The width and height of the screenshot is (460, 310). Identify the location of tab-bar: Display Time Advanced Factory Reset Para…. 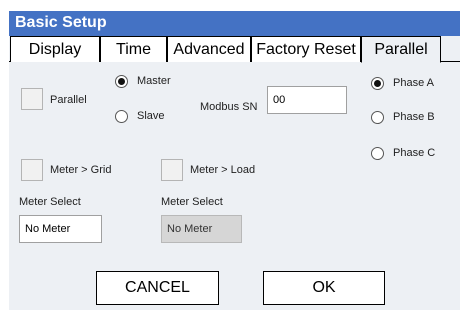
(234, 49).